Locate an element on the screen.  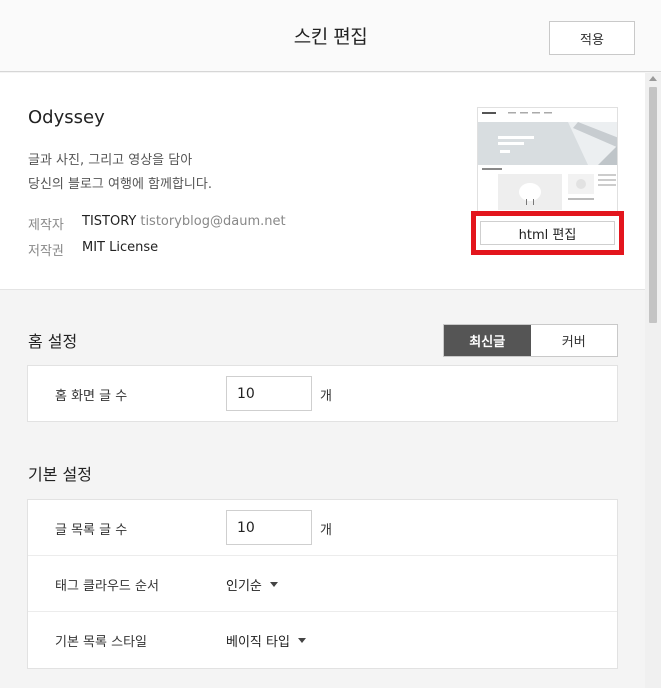
tag-cloud-order-row: 태그 클라우드 순서 인기순 is located at coordinates (322, 584).